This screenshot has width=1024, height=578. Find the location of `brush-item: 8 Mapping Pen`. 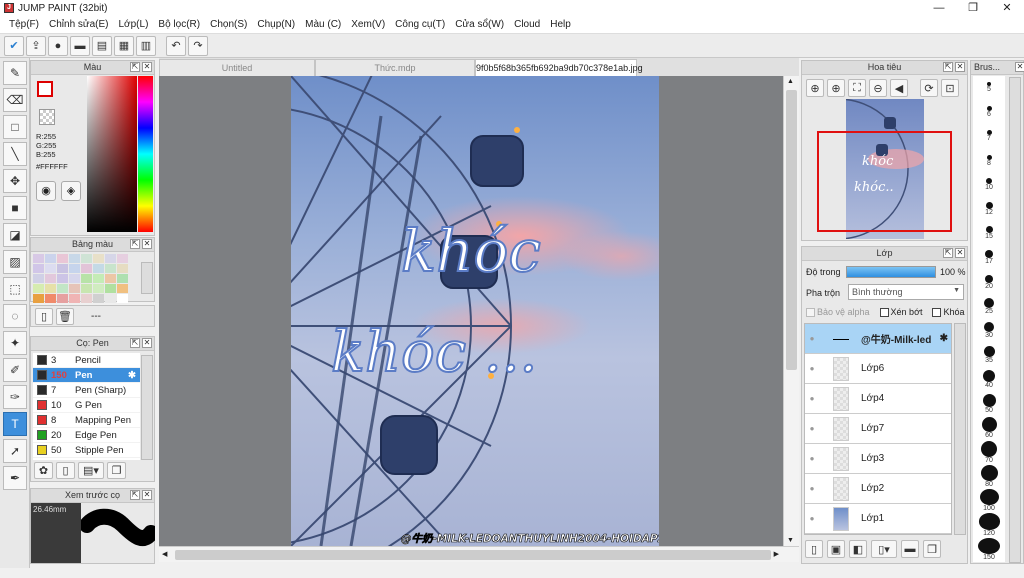

brush-item: 8 Mapping Pen is located at coordinates (86, 420).